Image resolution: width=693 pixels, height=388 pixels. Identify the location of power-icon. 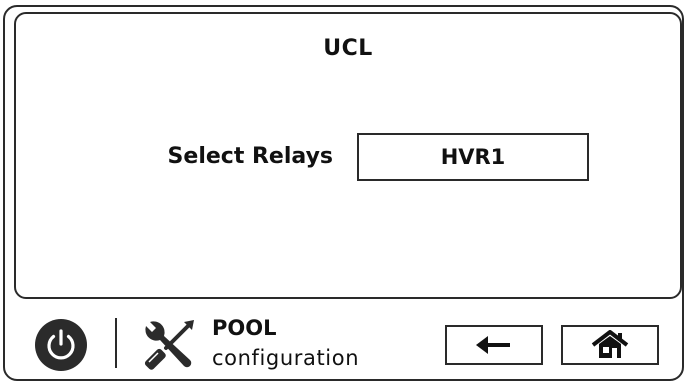
(61, 344).